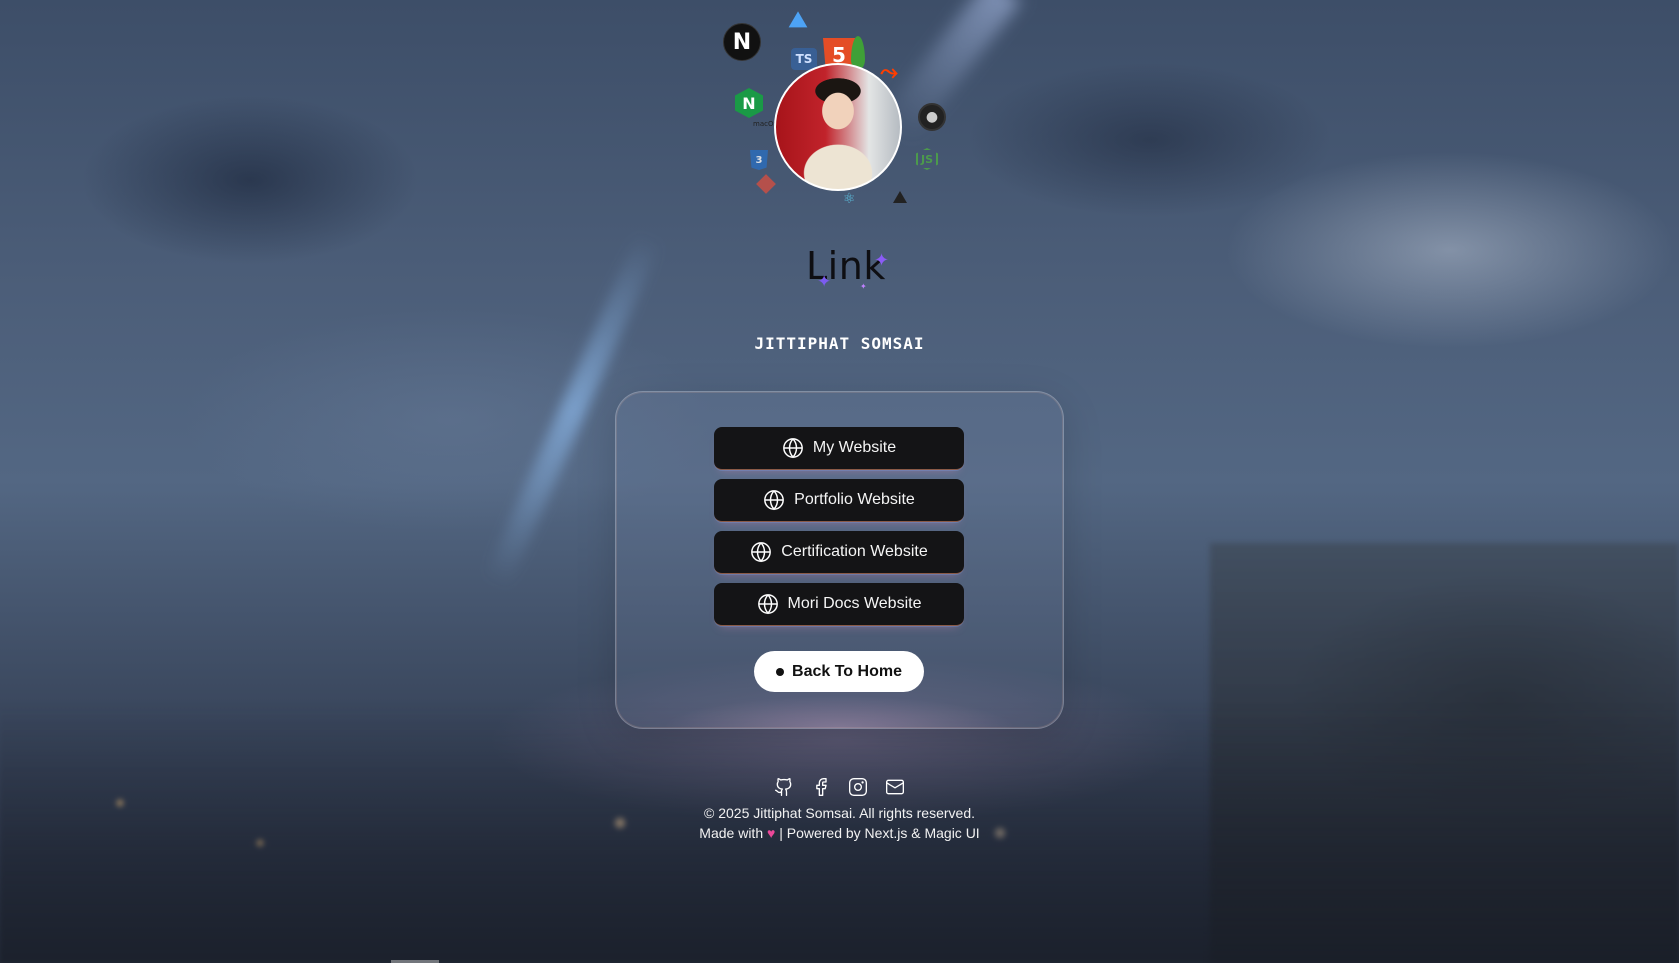 The image size is (1679, 963). I want to click on github-icon, so click(784, 787).